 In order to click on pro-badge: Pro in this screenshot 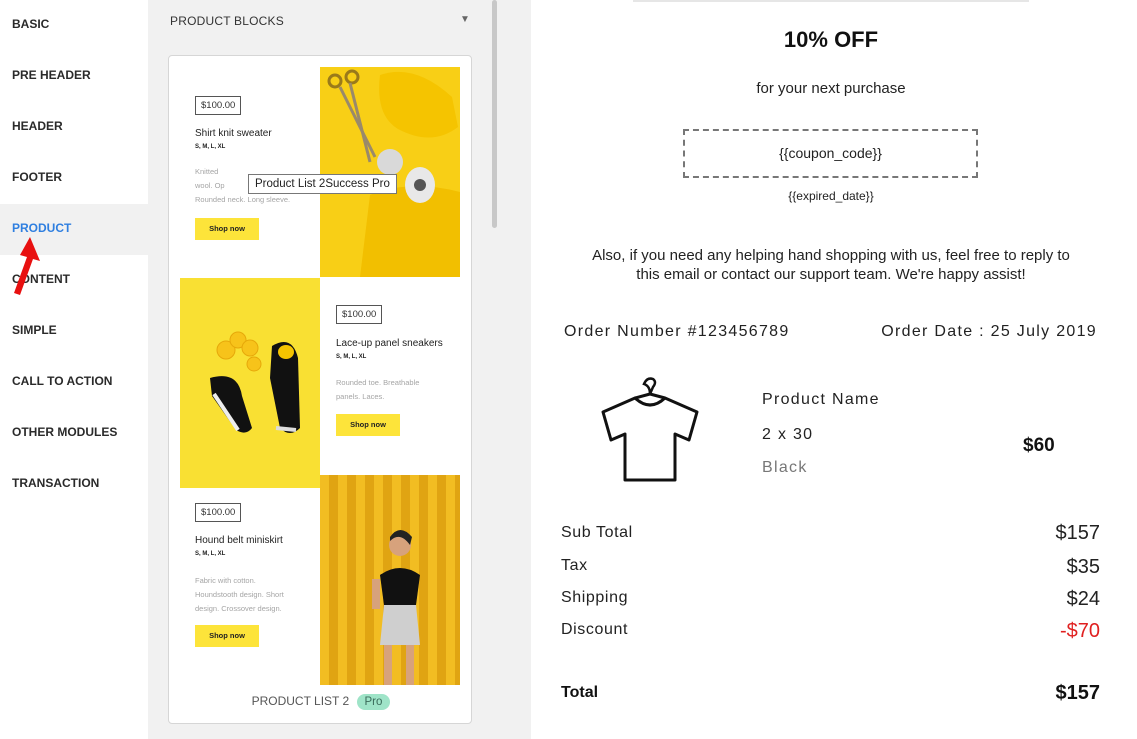, I will do `click(373, 702)`.